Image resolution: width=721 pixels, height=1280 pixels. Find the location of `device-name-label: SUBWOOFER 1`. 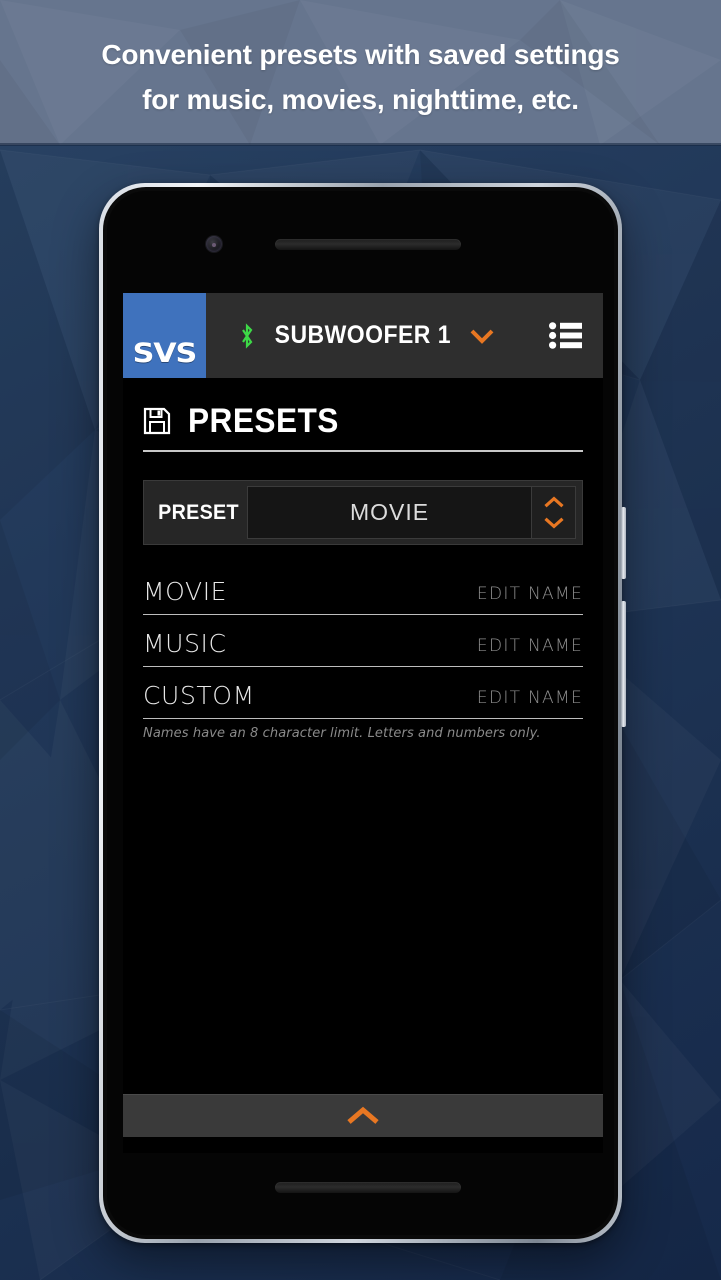

device-name-label: SUBWOOFER 1 is located at coordinates (362, 335).